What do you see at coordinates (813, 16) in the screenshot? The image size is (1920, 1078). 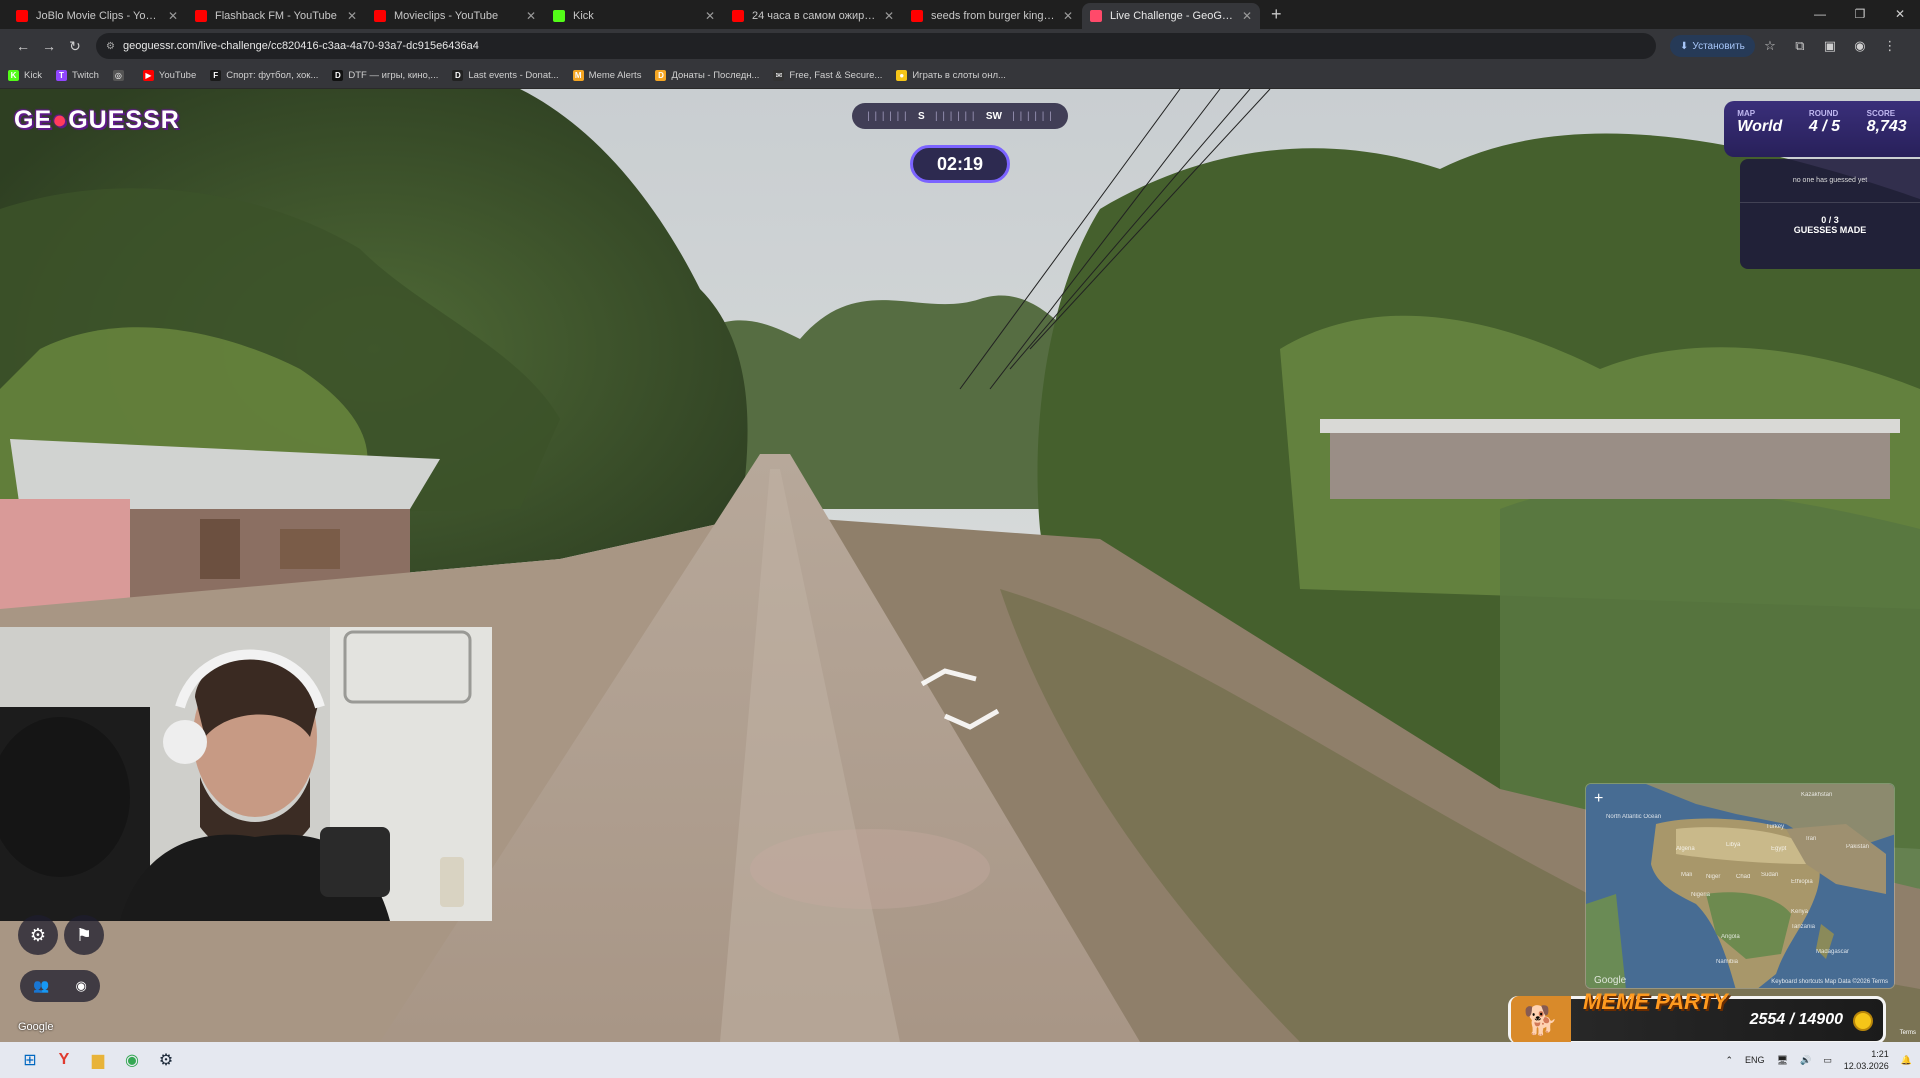 I see `browser-tab-4: 24 часа в самом ожиревшем ✕` at bounding box center [813, 16].